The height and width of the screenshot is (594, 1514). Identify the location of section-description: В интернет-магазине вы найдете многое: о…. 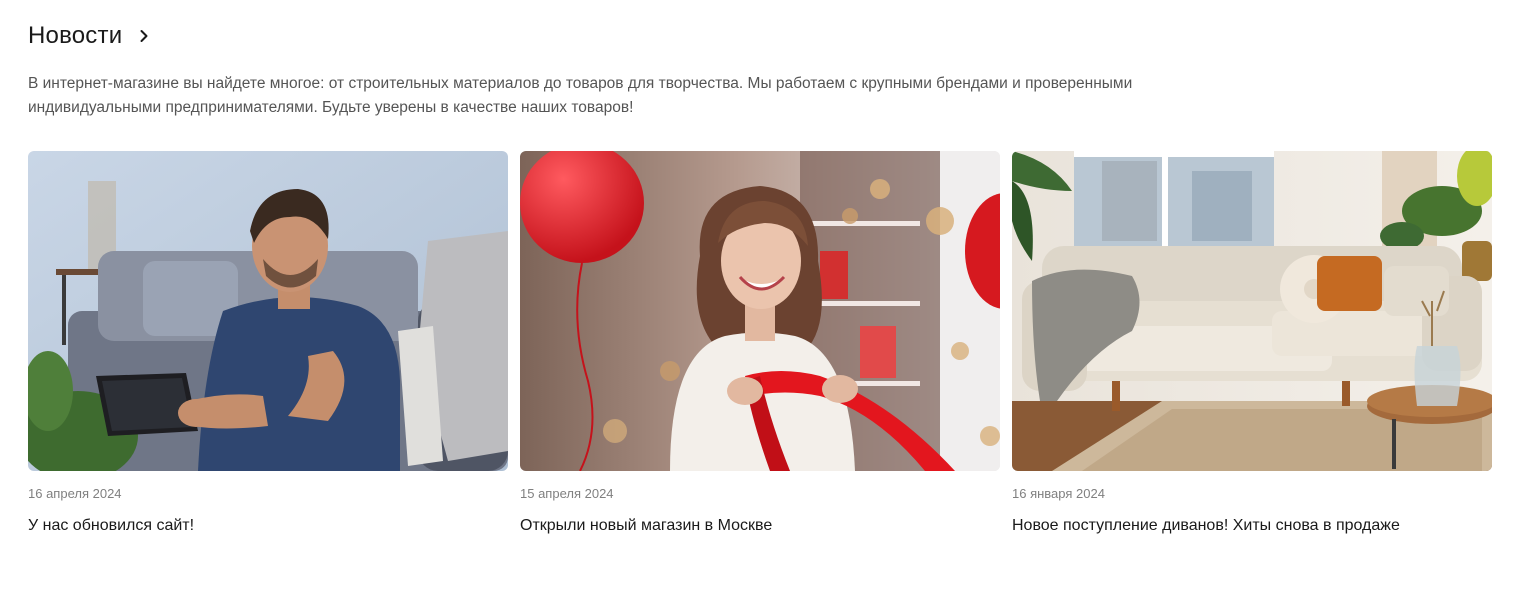
(580, 95).